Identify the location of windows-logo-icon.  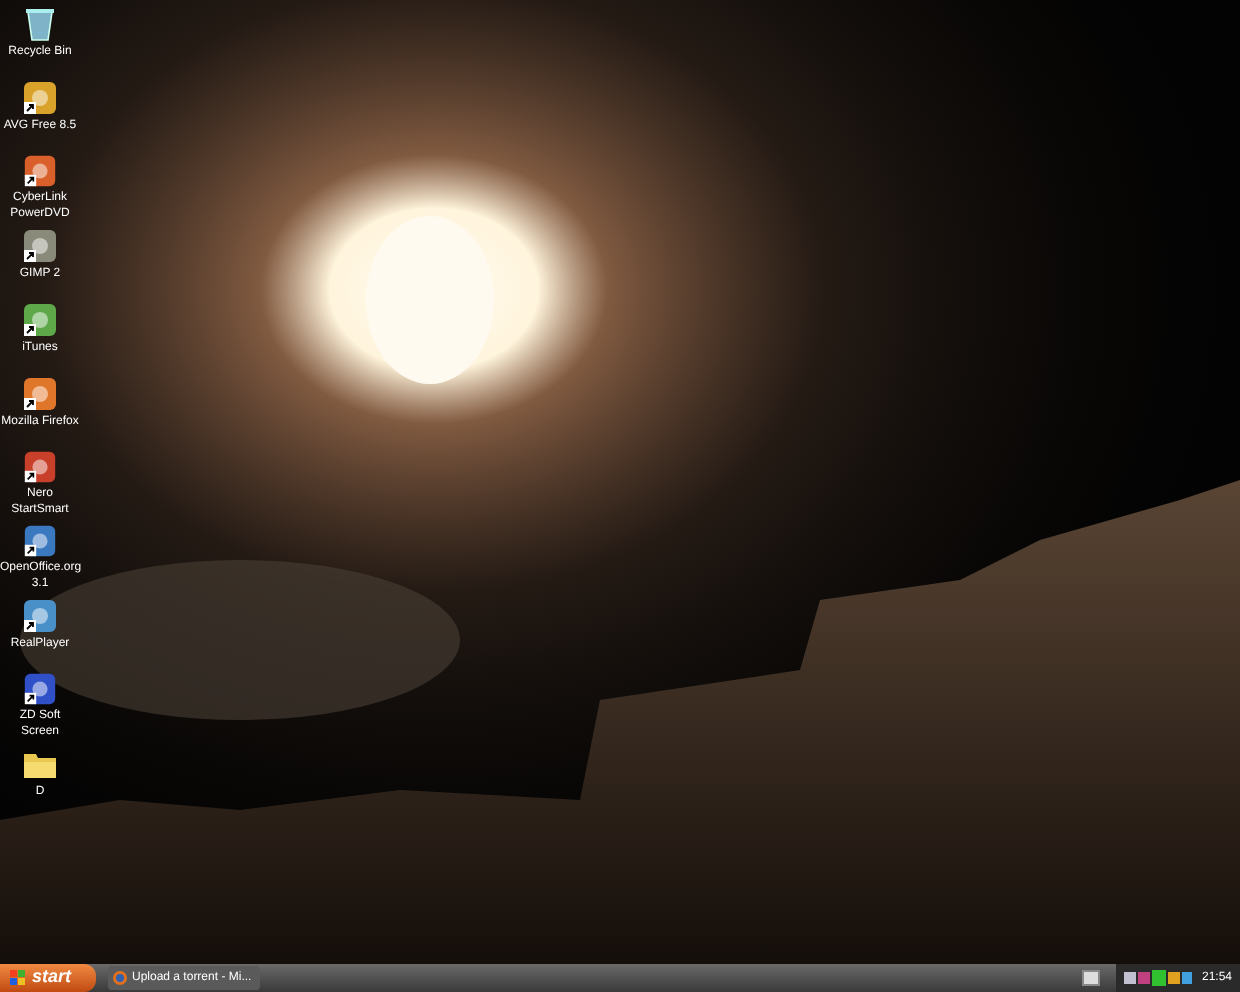
(18, 978).